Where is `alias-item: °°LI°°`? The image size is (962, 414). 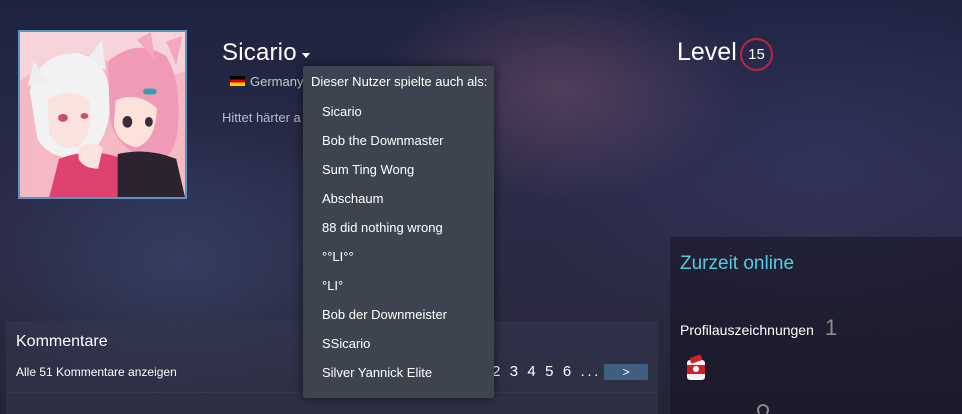
alias-item: °°LI°° is located at coordinates (338, 256).